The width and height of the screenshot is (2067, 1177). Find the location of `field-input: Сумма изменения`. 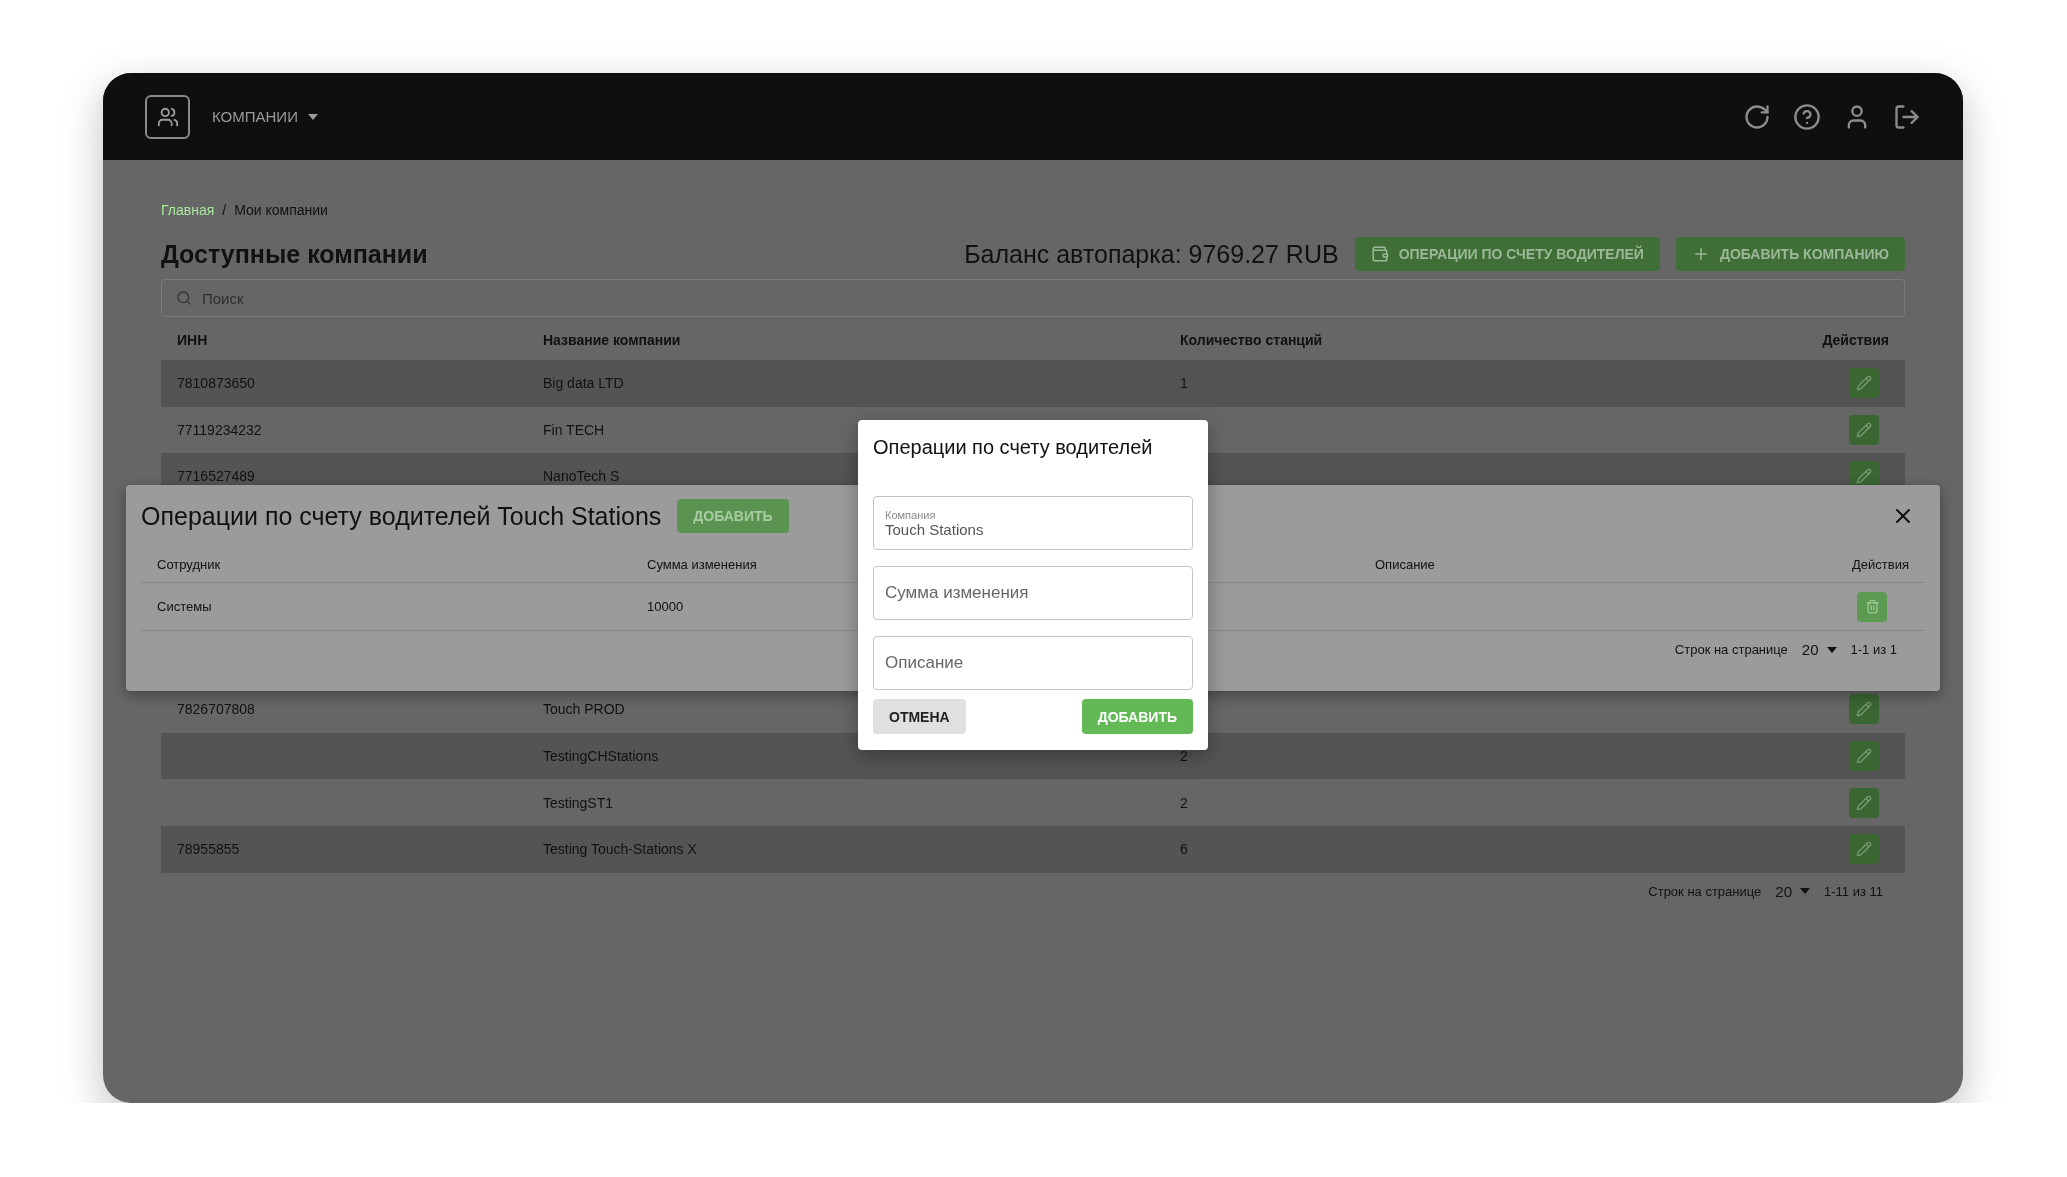

field-input: Сумма изменения is located at coordinates (1033, 593).